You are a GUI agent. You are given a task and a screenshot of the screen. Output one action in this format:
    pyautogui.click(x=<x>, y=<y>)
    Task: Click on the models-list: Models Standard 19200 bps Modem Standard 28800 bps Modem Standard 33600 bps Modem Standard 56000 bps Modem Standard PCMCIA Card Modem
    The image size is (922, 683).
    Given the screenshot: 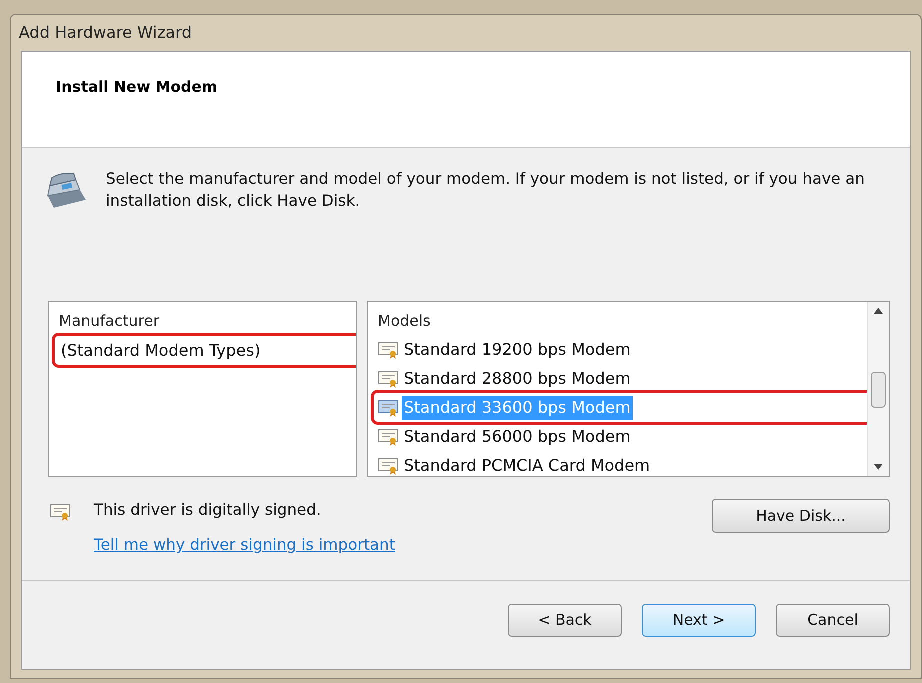 What is the action you would take?
    pyautogui.click(x=628, y=389)
    